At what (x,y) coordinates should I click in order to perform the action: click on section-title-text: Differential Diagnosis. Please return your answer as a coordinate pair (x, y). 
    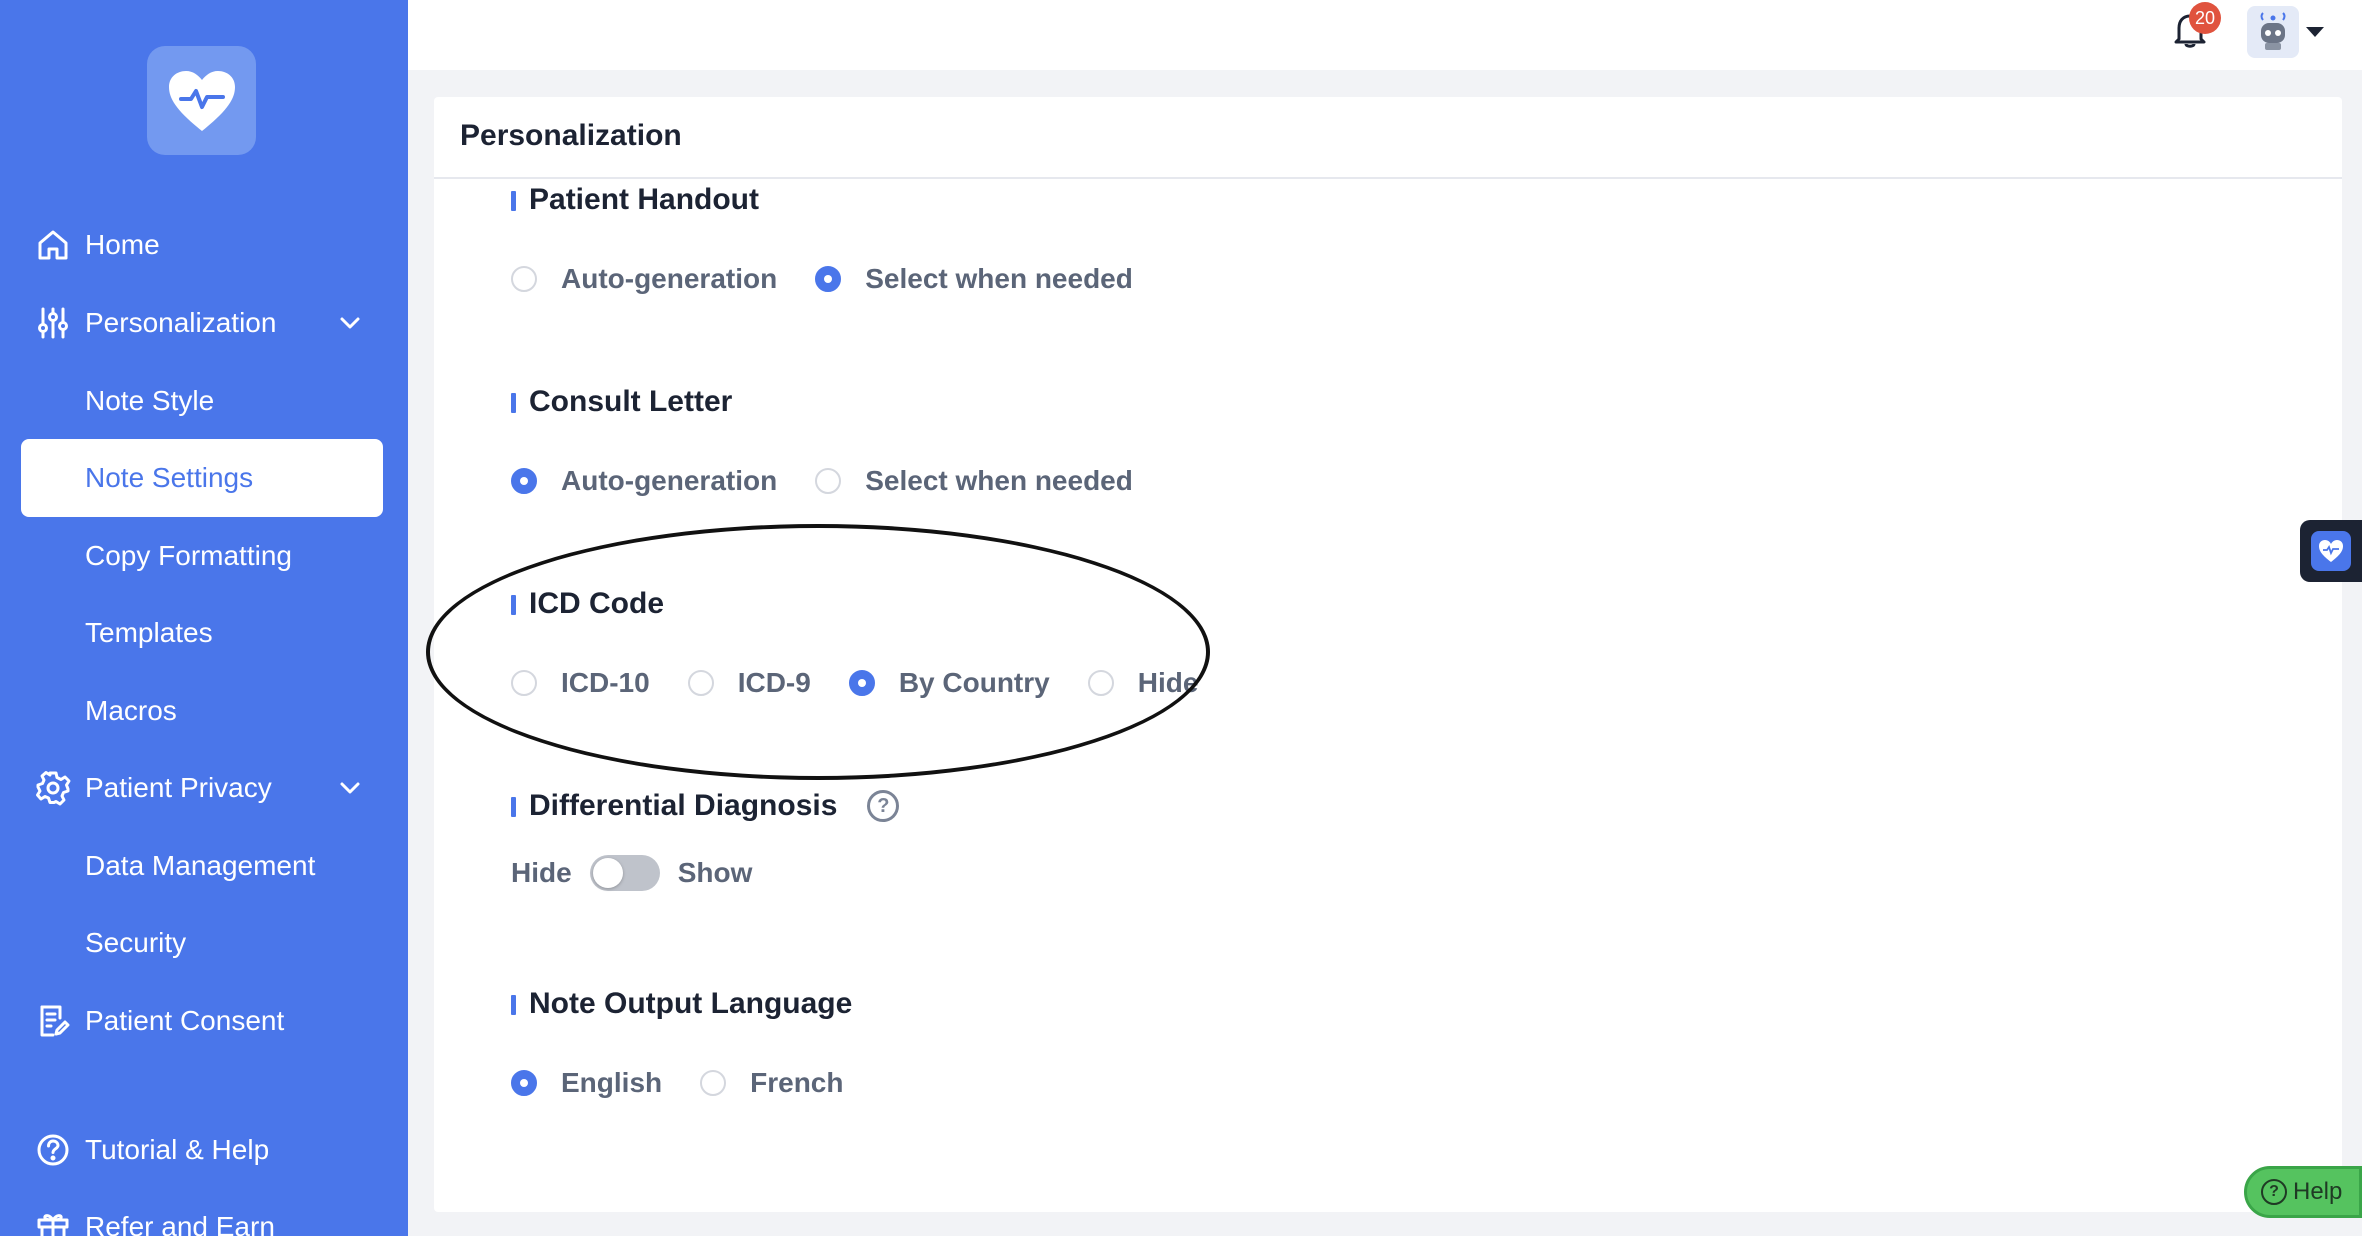
    Looking at the image, I should click on (683, 805).